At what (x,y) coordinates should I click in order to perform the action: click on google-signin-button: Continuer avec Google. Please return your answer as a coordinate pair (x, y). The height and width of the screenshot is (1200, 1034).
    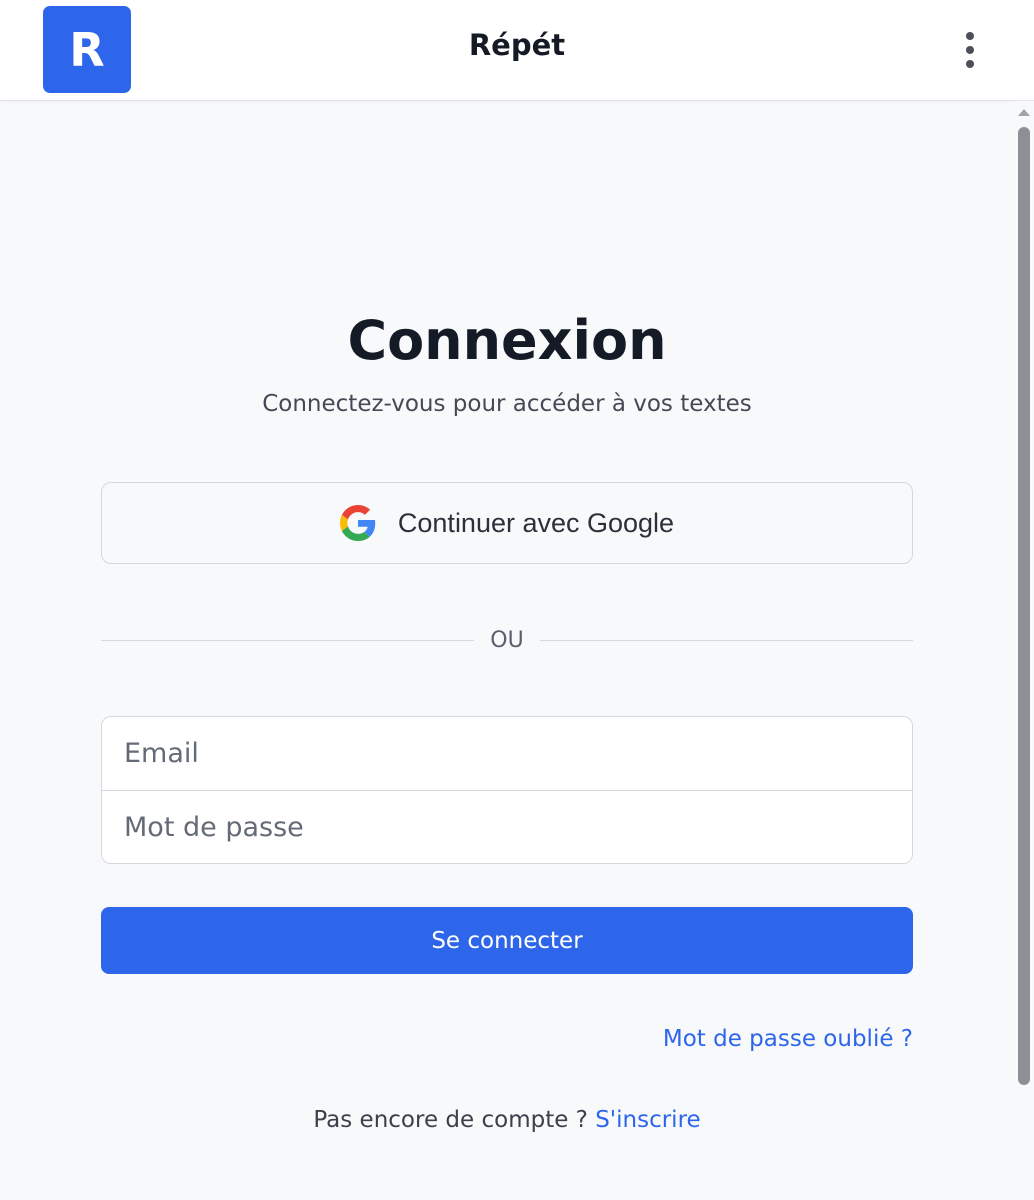
    Looking at the image, I should click on (507, 523).